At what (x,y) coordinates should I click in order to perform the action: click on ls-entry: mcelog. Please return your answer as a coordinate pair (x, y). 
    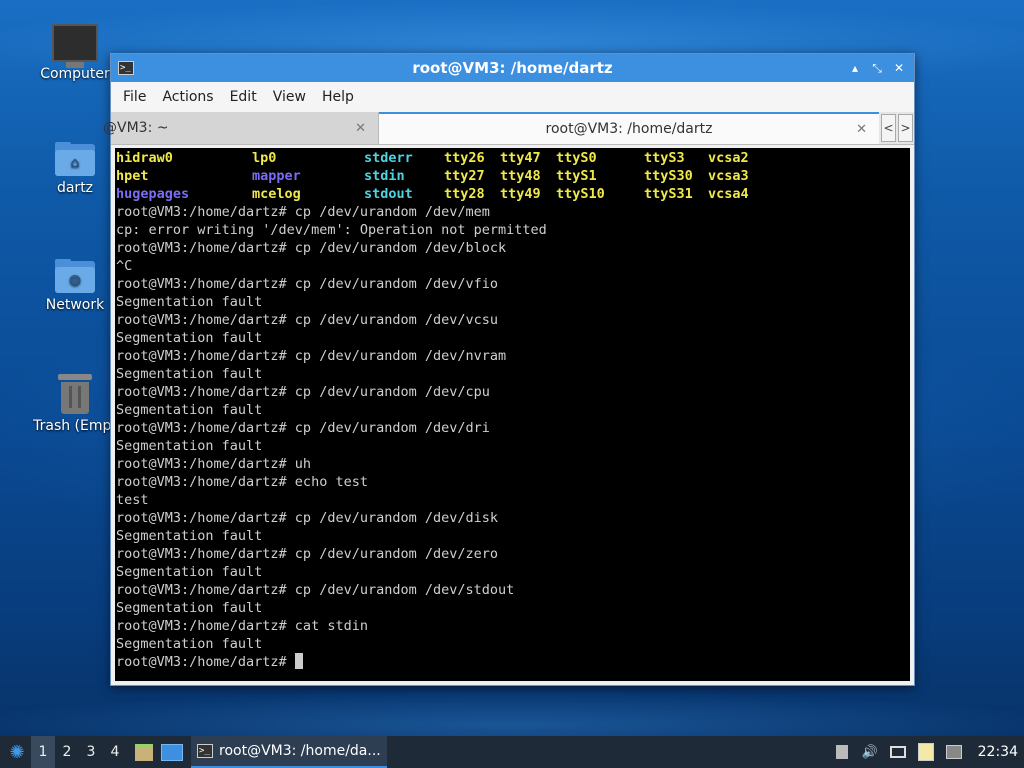
    Looking at the image, I should click on (276, 194).